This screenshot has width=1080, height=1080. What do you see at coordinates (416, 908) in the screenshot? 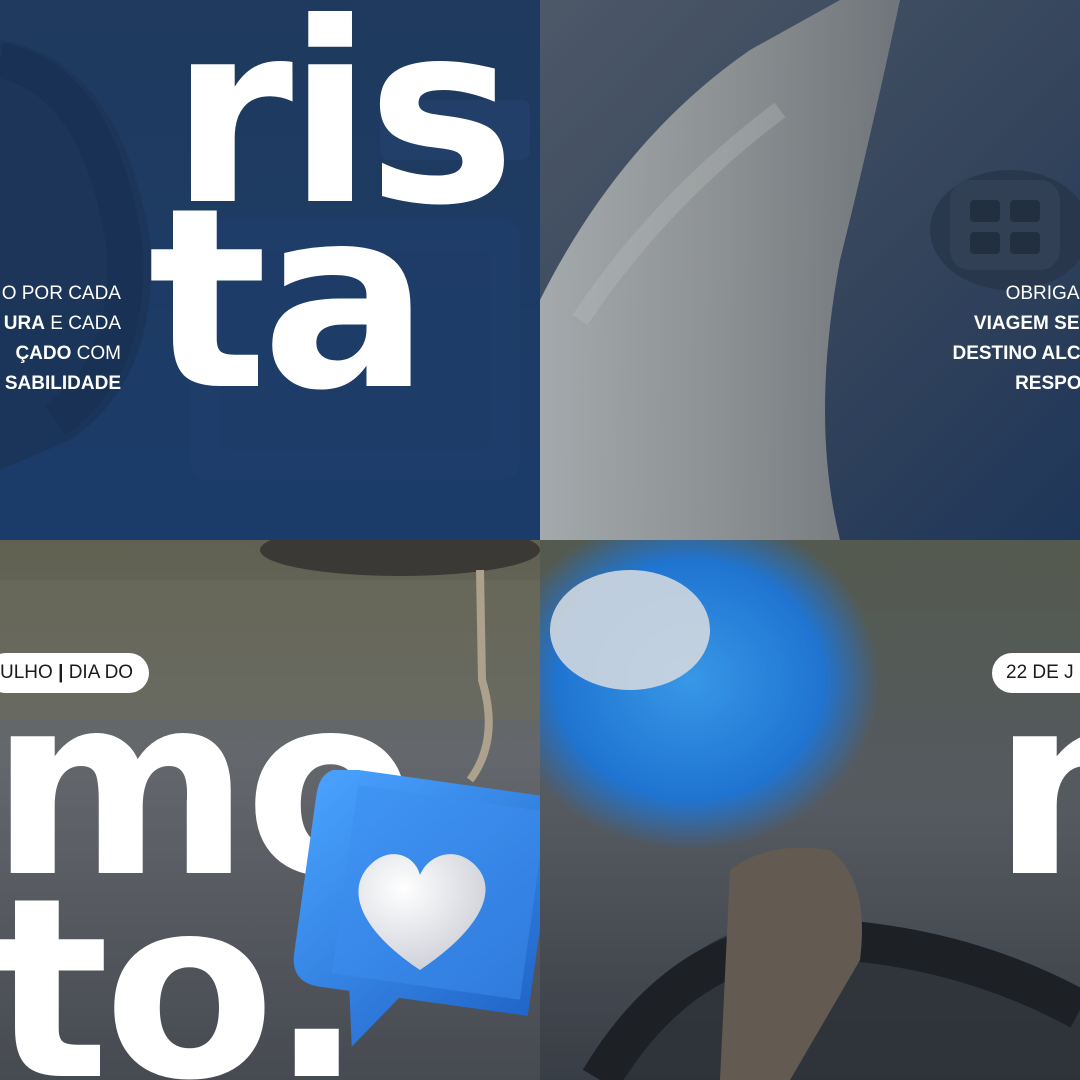
I see `like-bubble-icon` at bounding box center [416, 908].